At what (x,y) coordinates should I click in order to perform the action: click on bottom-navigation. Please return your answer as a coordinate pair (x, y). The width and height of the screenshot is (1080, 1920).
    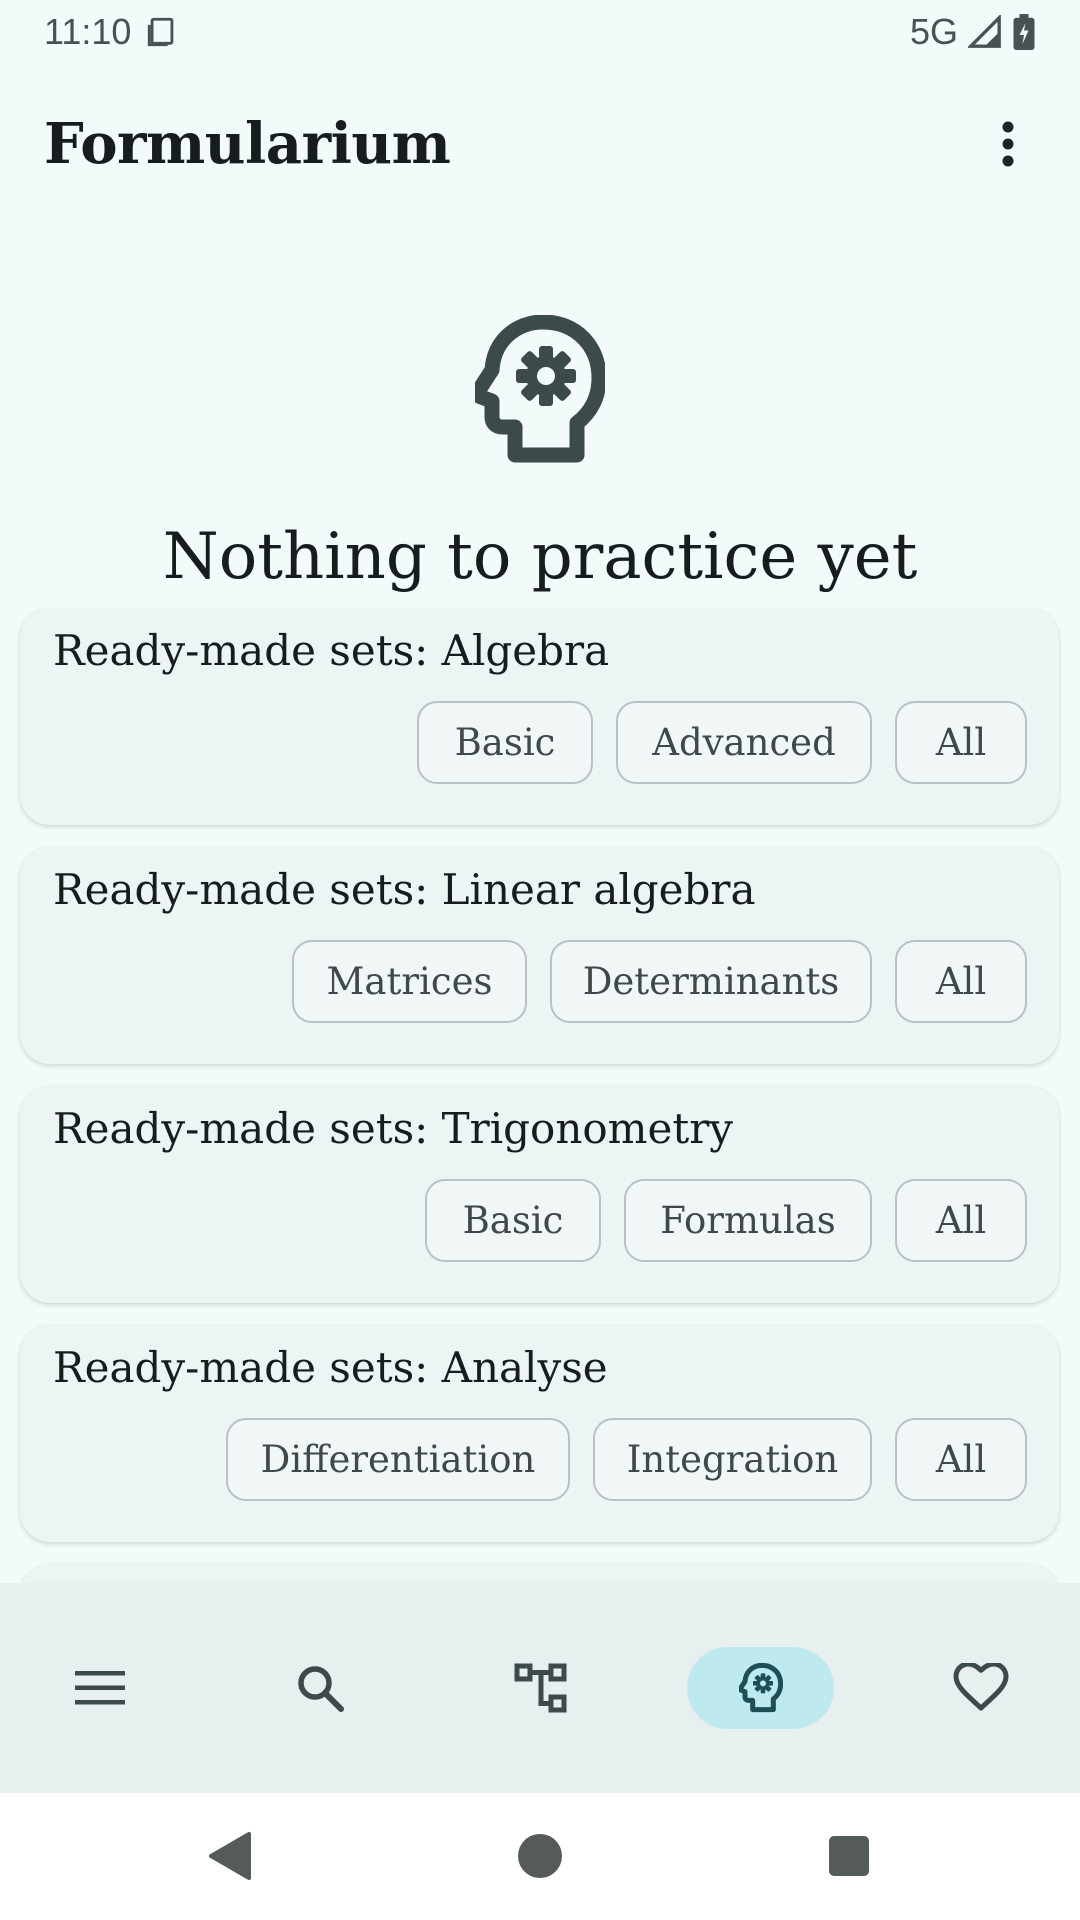
    Looking at the image, I should click on (540, 1688).